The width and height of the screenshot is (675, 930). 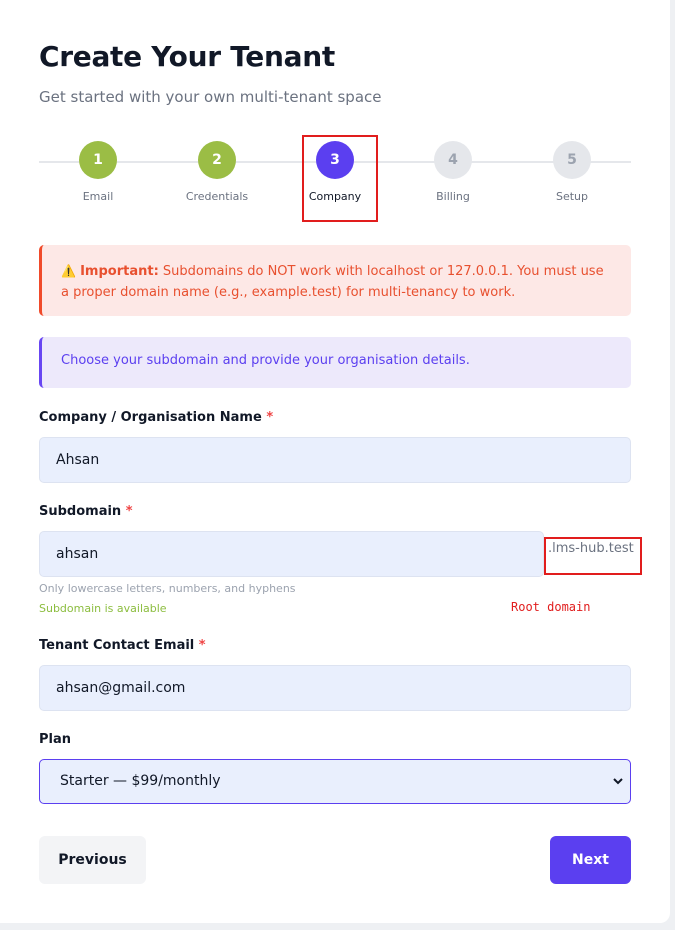 I want to click on email-label-text: Tenant Contact Email, so click(x=117, y=645).